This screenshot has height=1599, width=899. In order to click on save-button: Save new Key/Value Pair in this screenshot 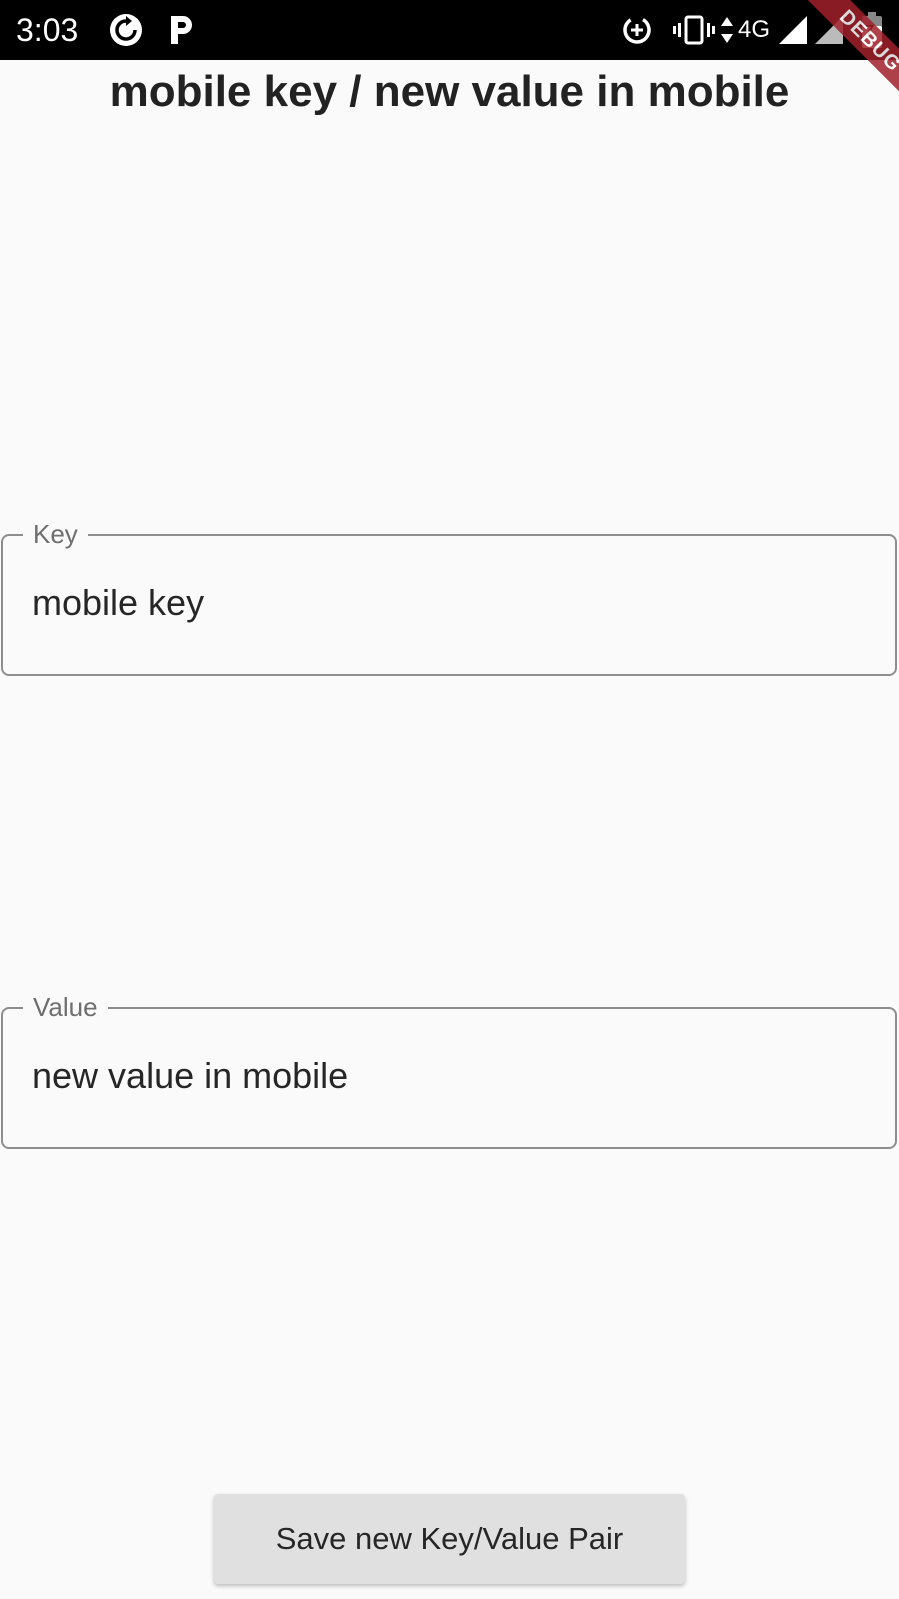, I will do `click(449, 1539)`.